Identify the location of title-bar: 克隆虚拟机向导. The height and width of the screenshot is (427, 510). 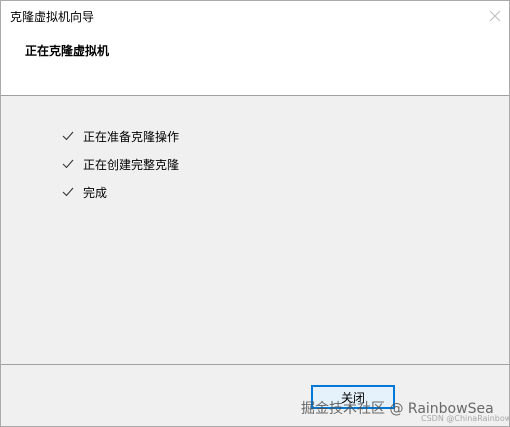
(255, 16).